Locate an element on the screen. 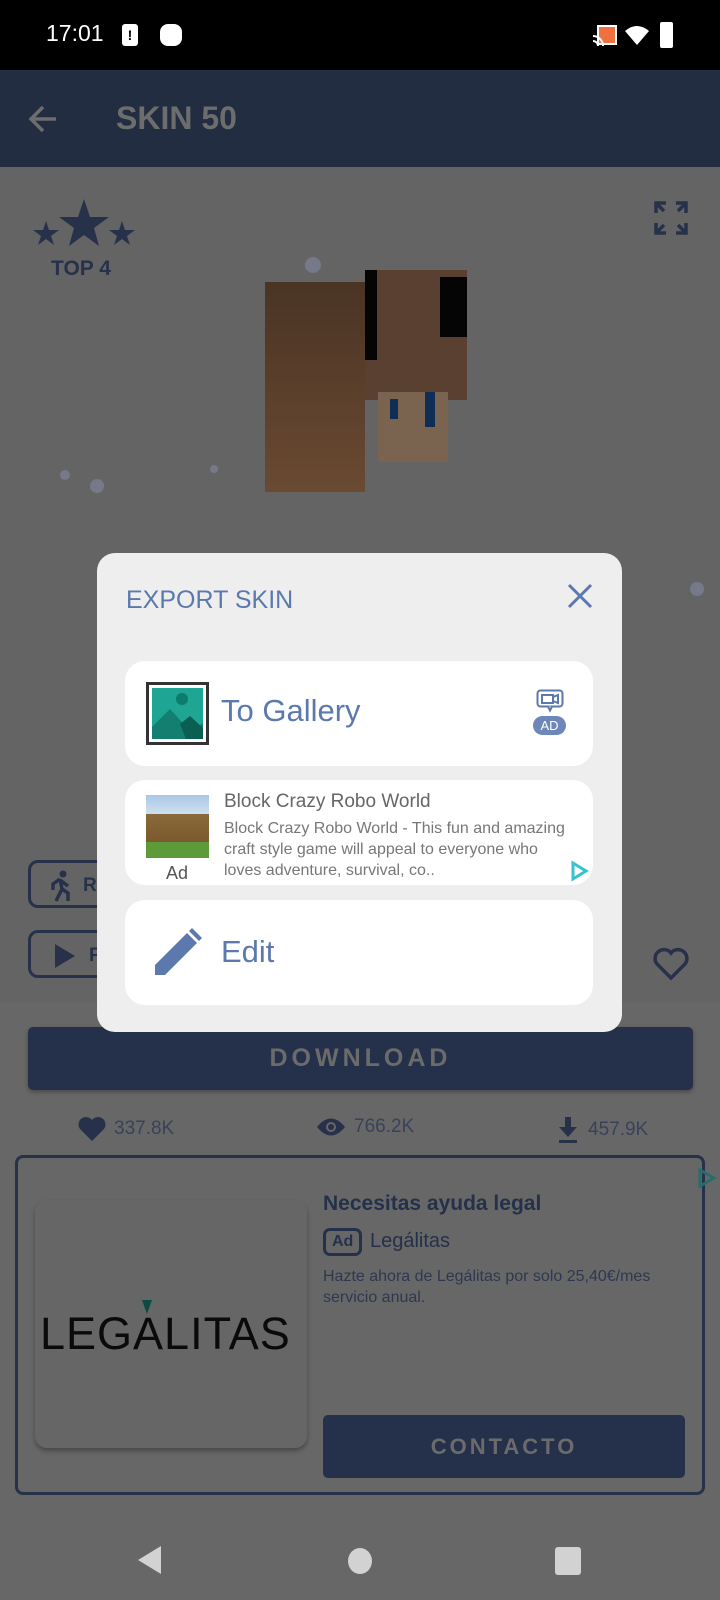 This screenshot has width=720, height=1600. logo-accent-icon is located at coordinates (147, 1307).